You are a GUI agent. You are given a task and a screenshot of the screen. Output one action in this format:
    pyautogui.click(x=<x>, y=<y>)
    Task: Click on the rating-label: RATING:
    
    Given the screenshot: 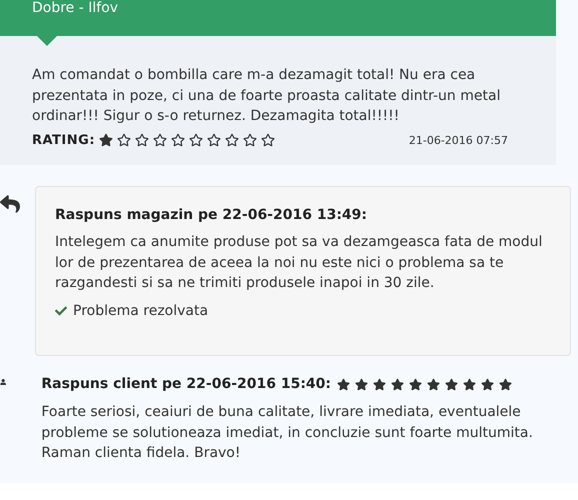 What is the action you would take?
    pyautogui.click(x=64, y=140)
    